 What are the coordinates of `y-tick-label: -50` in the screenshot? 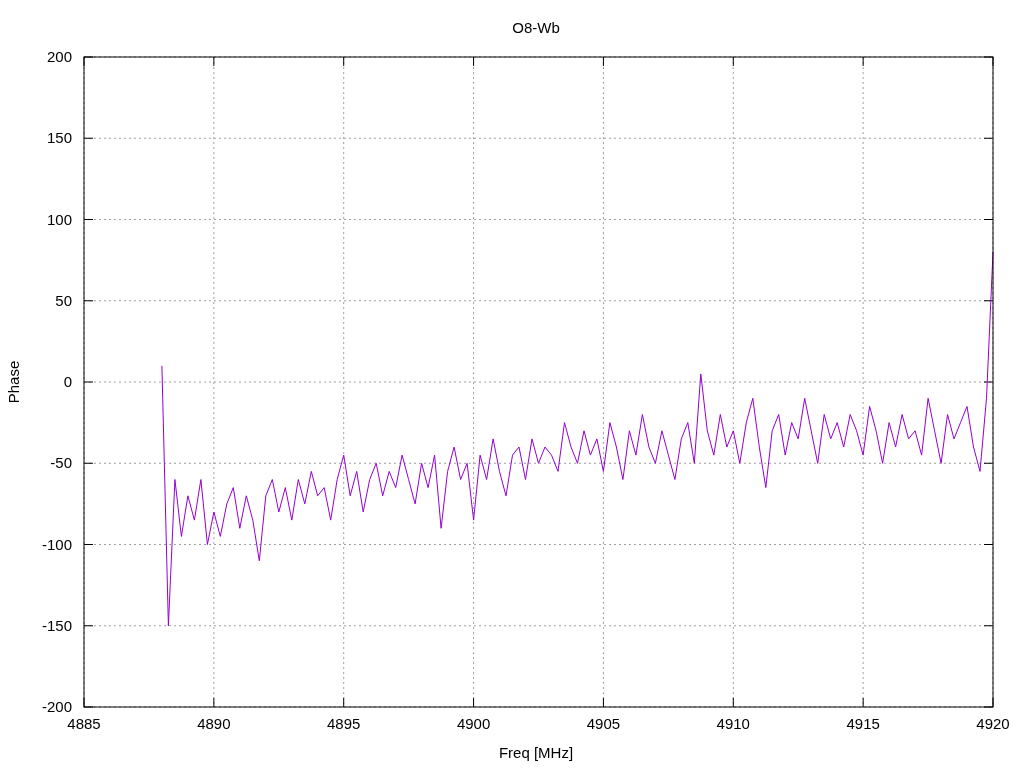 It's located at (61, 463).